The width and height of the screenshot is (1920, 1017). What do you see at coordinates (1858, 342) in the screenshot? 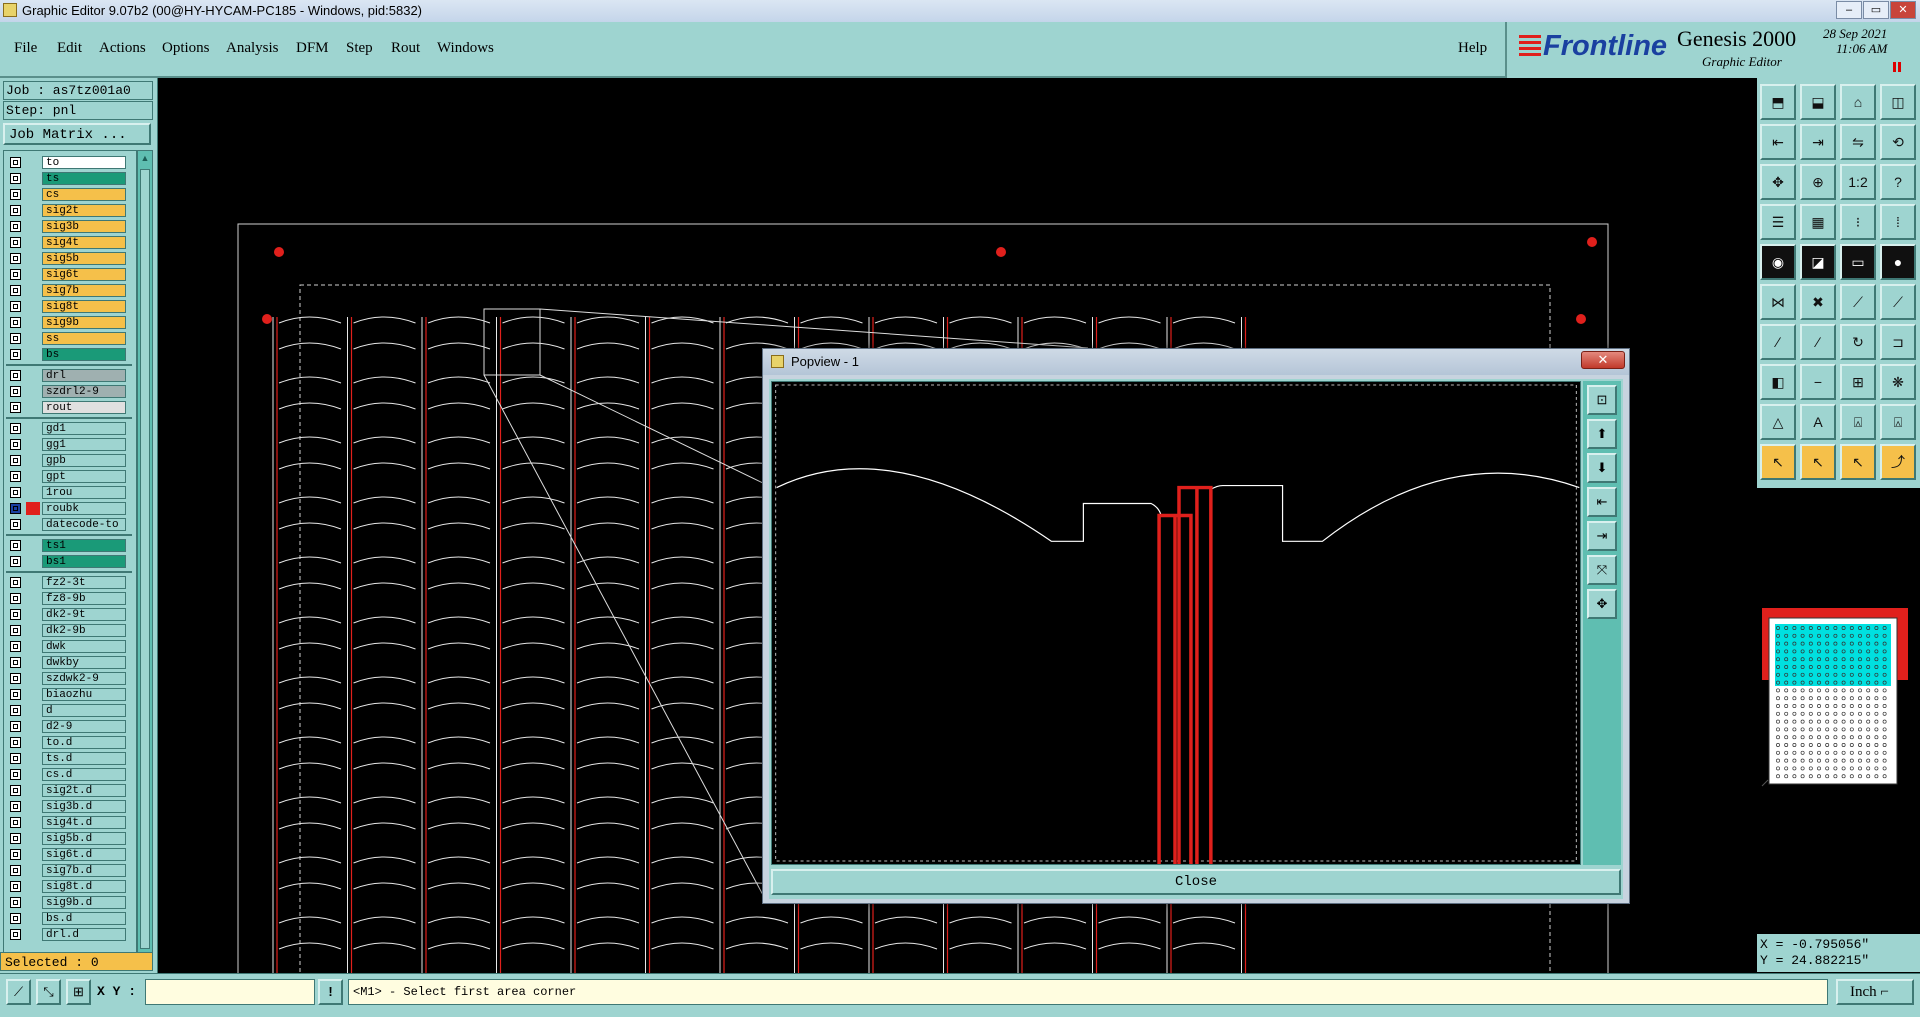
I see `arc-icon: ↻` at bounding box center [1858, 342].